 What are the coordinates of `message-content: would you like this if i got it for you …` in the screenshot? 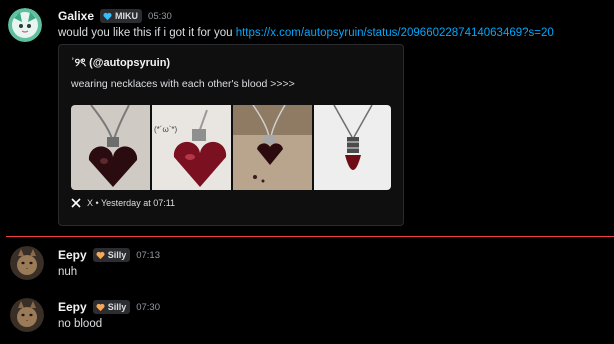 It's located at (306, 33).